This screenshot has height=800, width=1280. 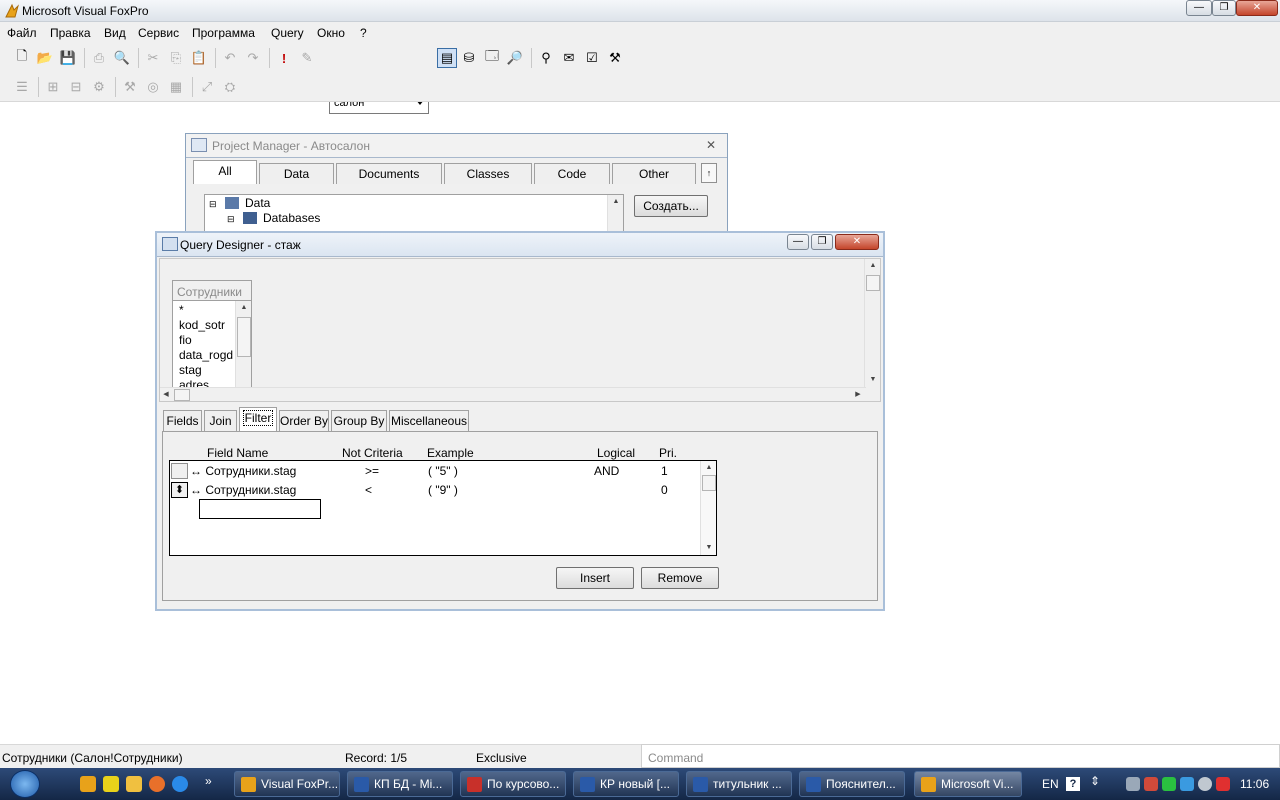 What do you see at coordinates (122, 58) in the screenshot?
I see `print-preview-icon: 🔍` at bounding box center [122, 58].